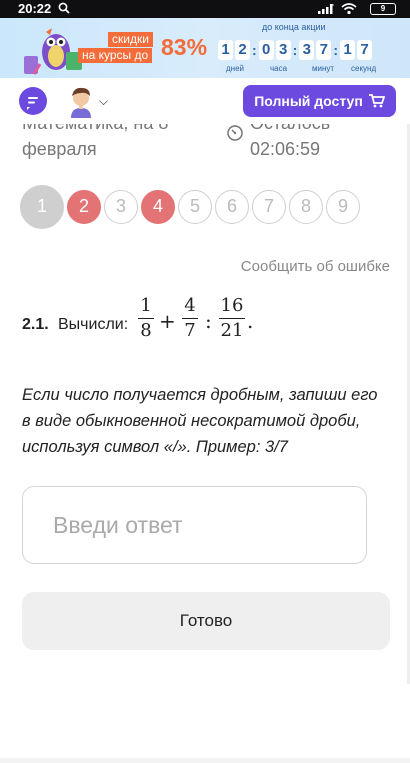  What do you see at coordinates (35, 8) in the screenshot?
I see `status-time: 20:22` at bounding box center [35, 8].